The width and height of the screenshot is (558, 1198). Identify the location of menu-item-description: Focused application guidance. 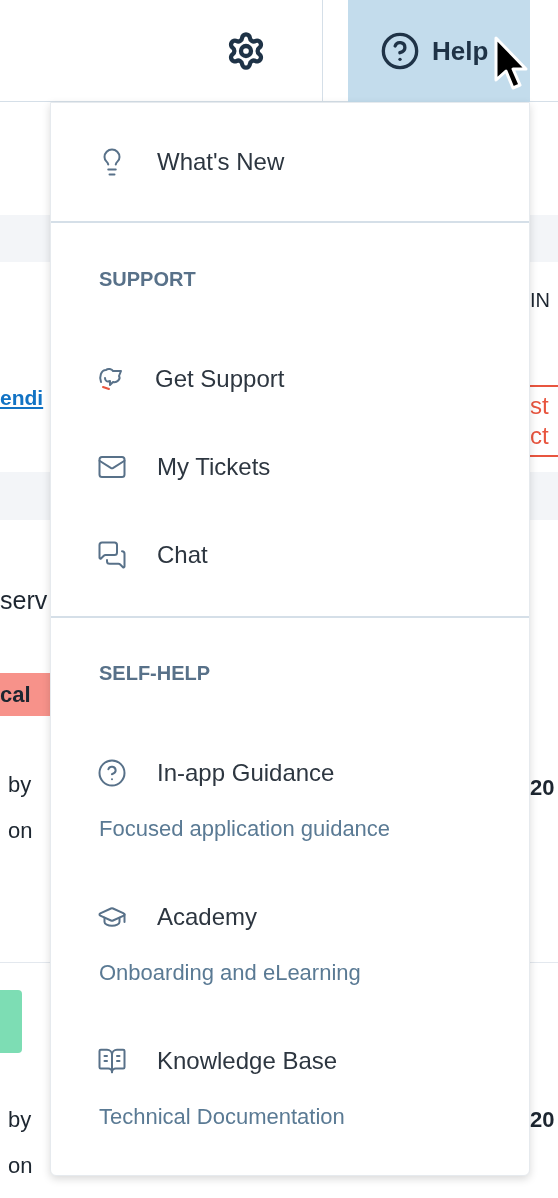
(244, 829).